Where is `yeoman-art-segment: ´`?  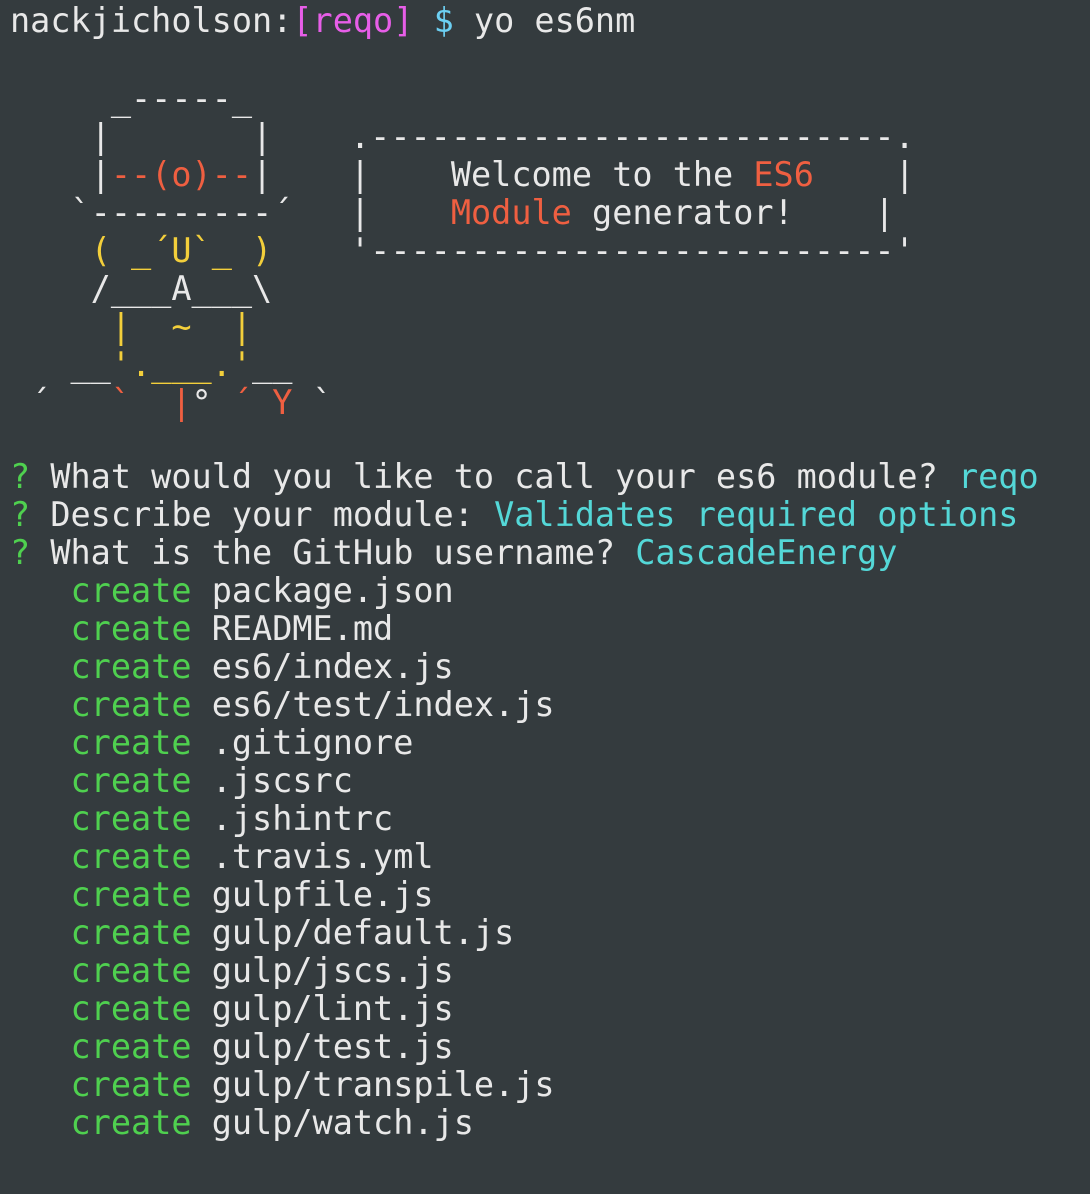 yeoman-art-segment: ´ is located at coordinates (60, 402).